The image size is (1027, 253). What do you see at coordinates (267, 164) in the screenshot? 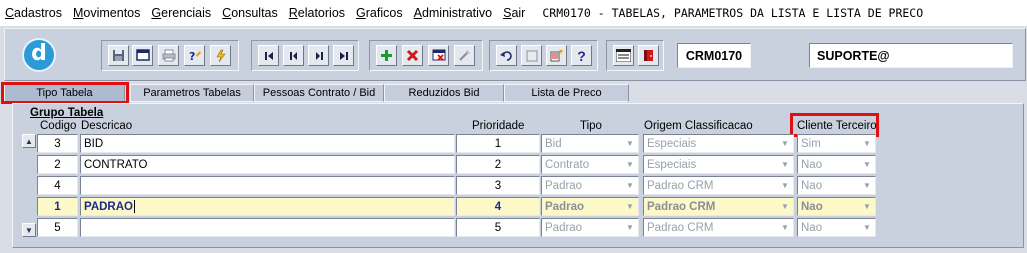
I see `descricao-cell: CONTRATO` at bounding box center [267, 164].